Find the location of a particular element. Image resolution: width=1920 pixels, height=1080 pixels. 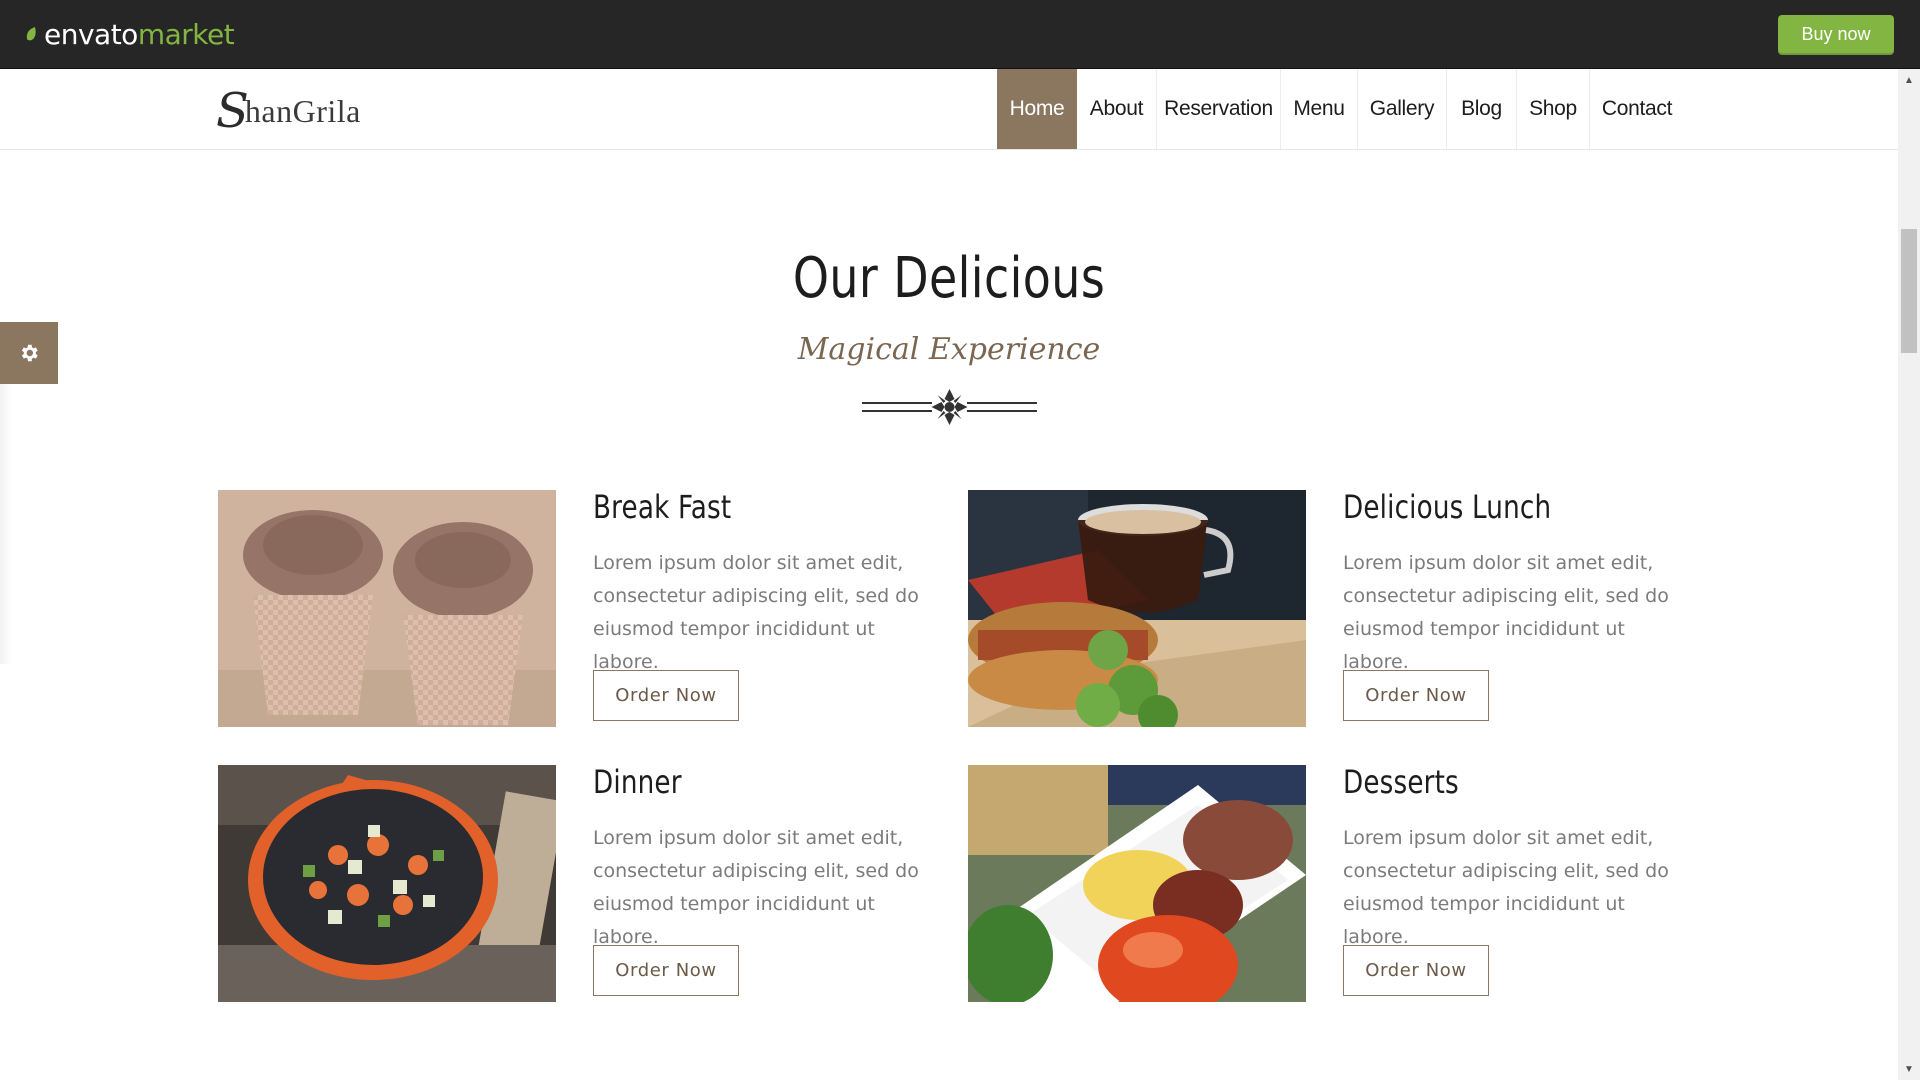

card-title: Desserts is located at coordinates (1401, 782).